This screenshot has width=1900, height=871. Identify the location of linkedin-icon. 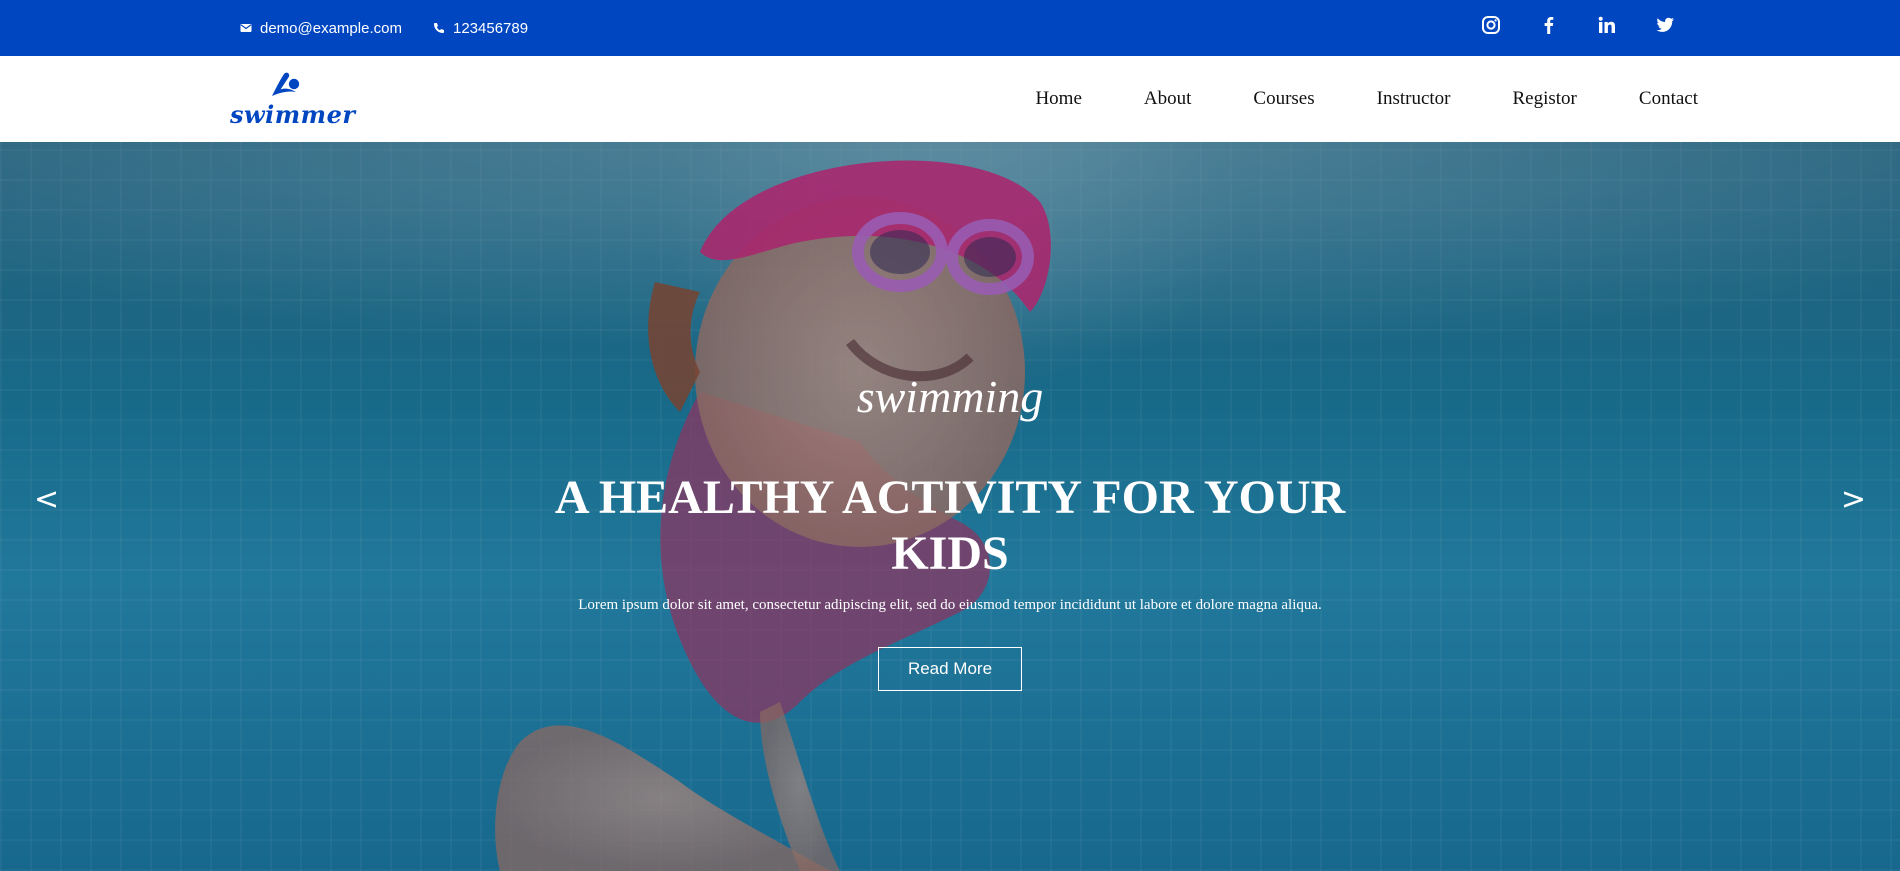
(1607, 25).